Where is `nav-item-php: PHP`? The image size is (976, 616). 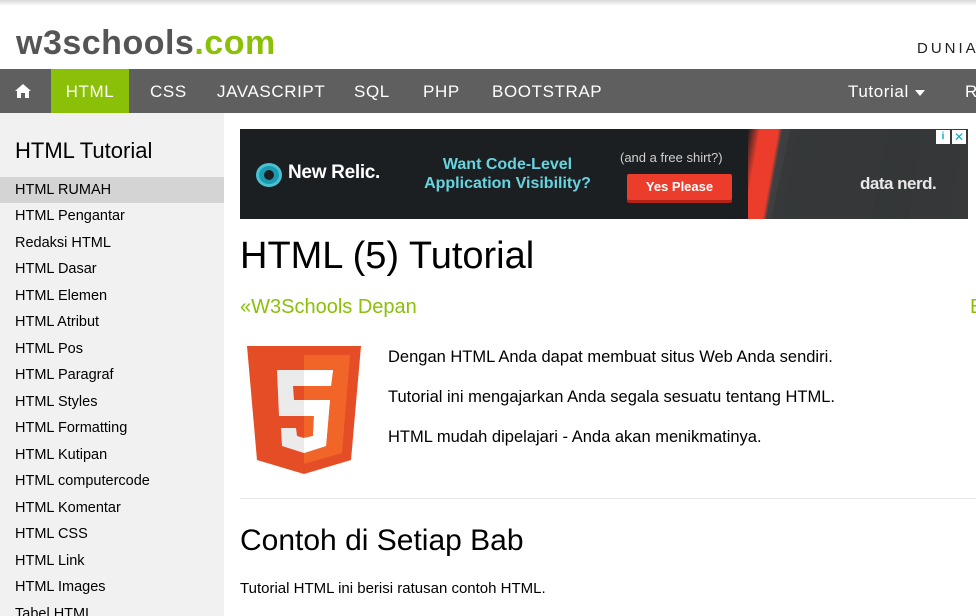
nav-item-php: PHP is located at coordinates (441, 91).